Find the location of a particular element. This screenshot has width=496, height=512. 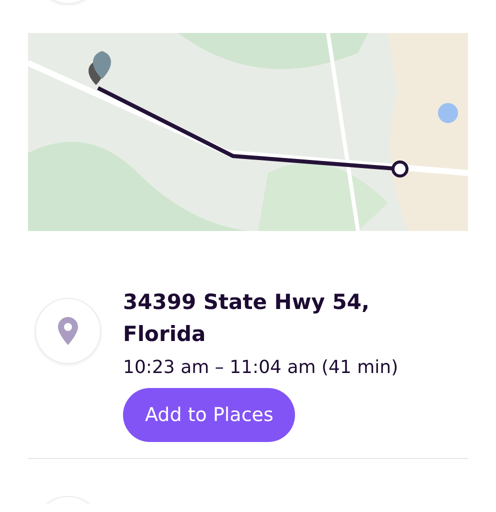

location-pin-icon is located at coordinates (68, 331).